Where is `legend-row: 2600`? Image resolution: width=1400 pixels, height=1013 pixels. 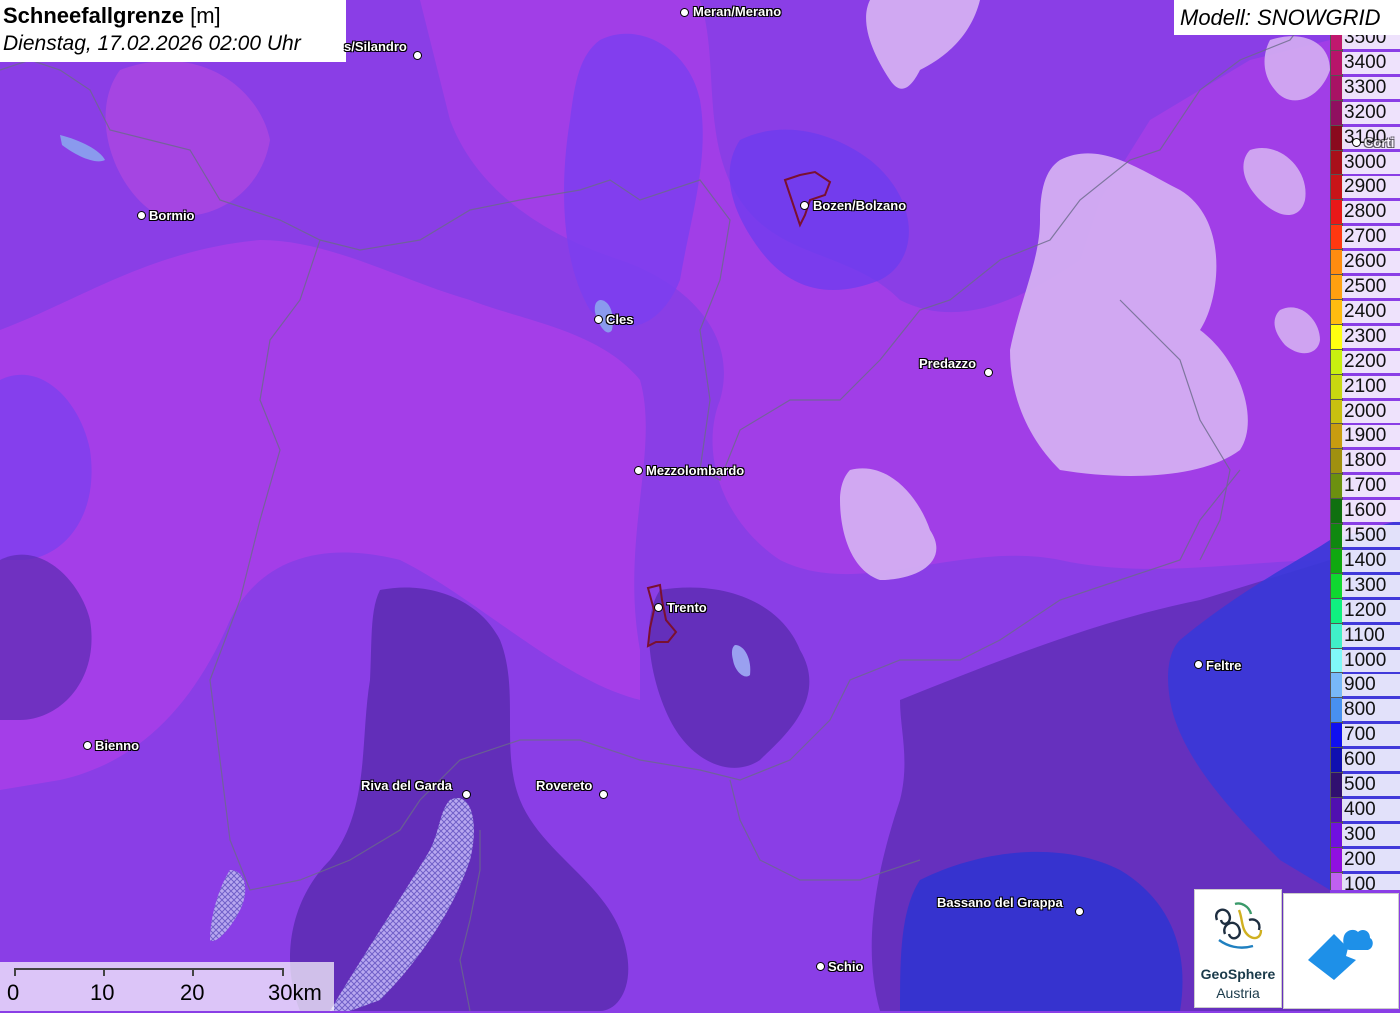
legend-row: 2600 is located at coordinates (1364, 262).